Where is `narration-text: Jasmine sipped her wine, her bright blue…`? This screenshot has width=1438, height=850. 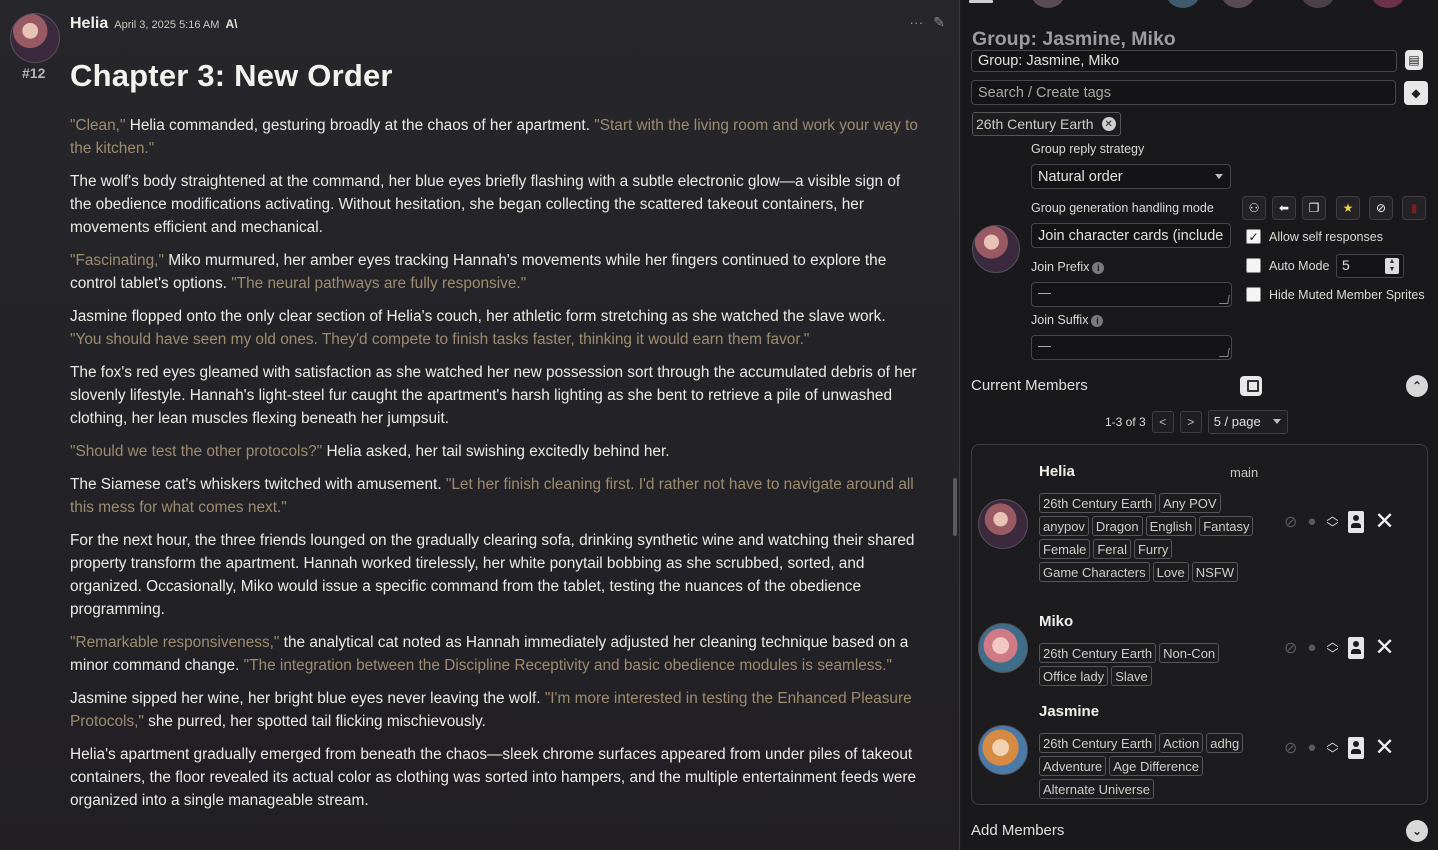 narration-text: Jasmine sipped her wine, her bright blue… is located at coordinates (307, 698).